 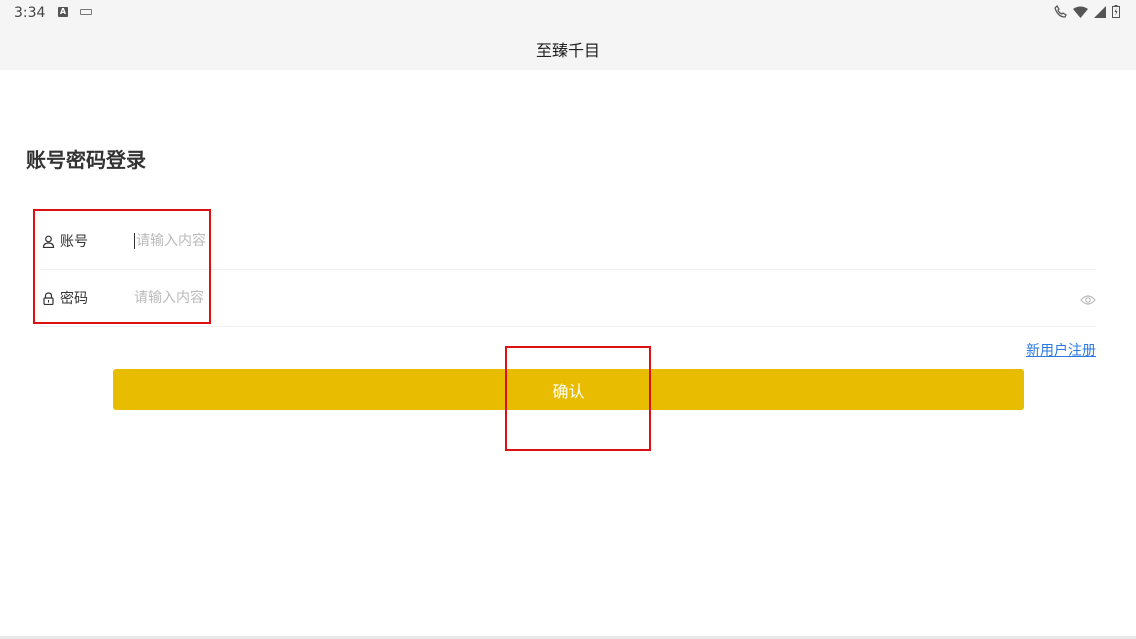 I want to click on status-bar: 3:34 A, so click(x=568, y=13).